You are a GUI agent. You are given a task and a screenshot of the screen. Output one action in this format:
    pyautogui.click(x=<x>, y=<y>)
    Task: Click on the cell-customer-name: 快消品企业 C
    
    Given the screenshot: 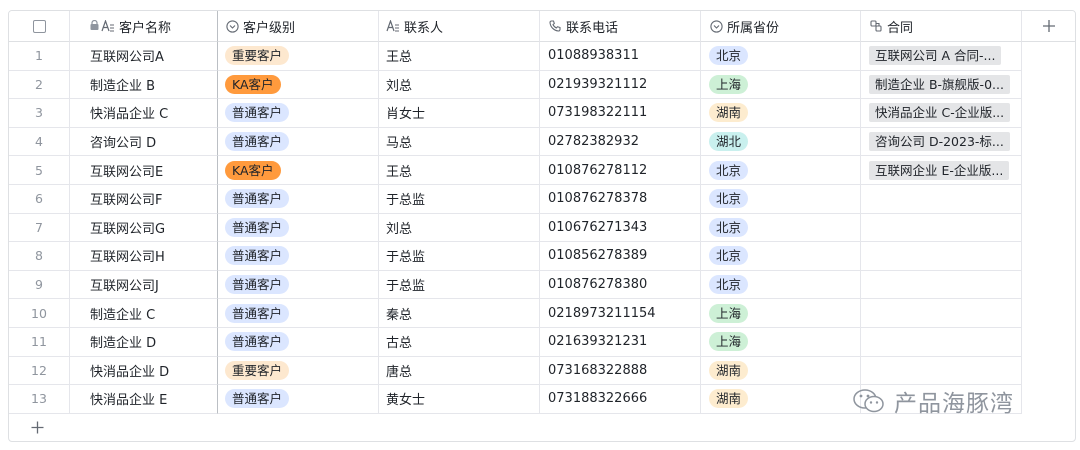 What is the action you would take?
    pyautogui.click(x=144, y=113)
    